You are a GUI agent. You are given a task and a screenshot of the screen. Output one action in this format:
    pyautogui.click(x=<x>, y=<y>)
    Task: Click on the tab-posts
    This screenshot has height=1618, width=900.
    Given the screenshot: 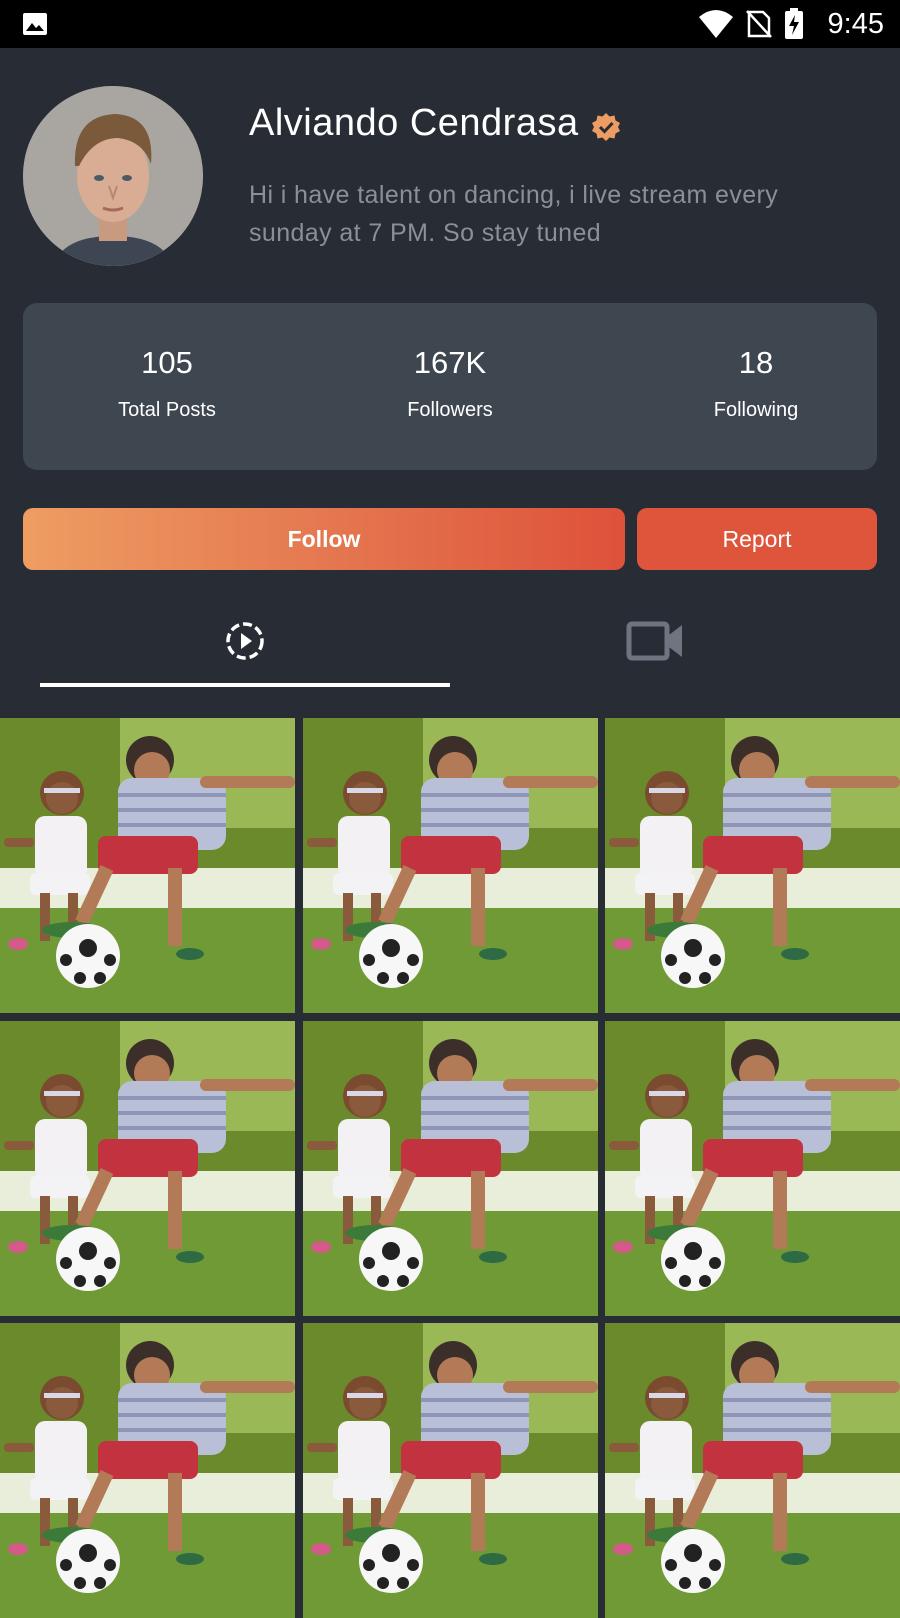 What is the action you would take?
    pyautogui.click(x=245, y=641)
    